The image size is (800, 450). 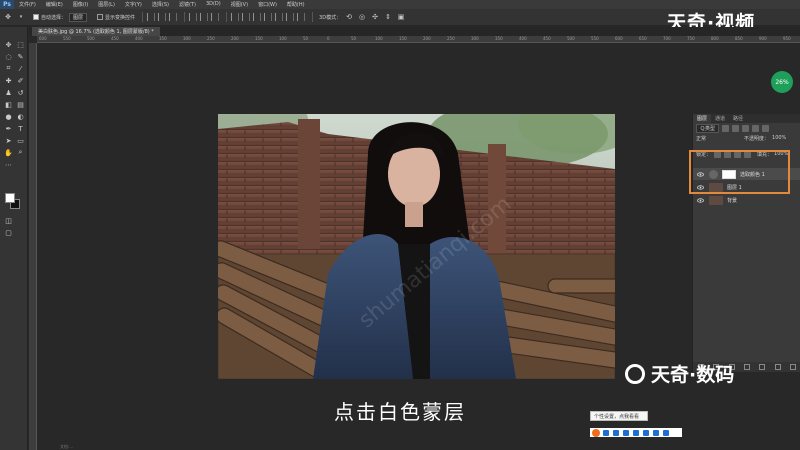 I want to click on align-left-icon, so click(x=151, y=17).